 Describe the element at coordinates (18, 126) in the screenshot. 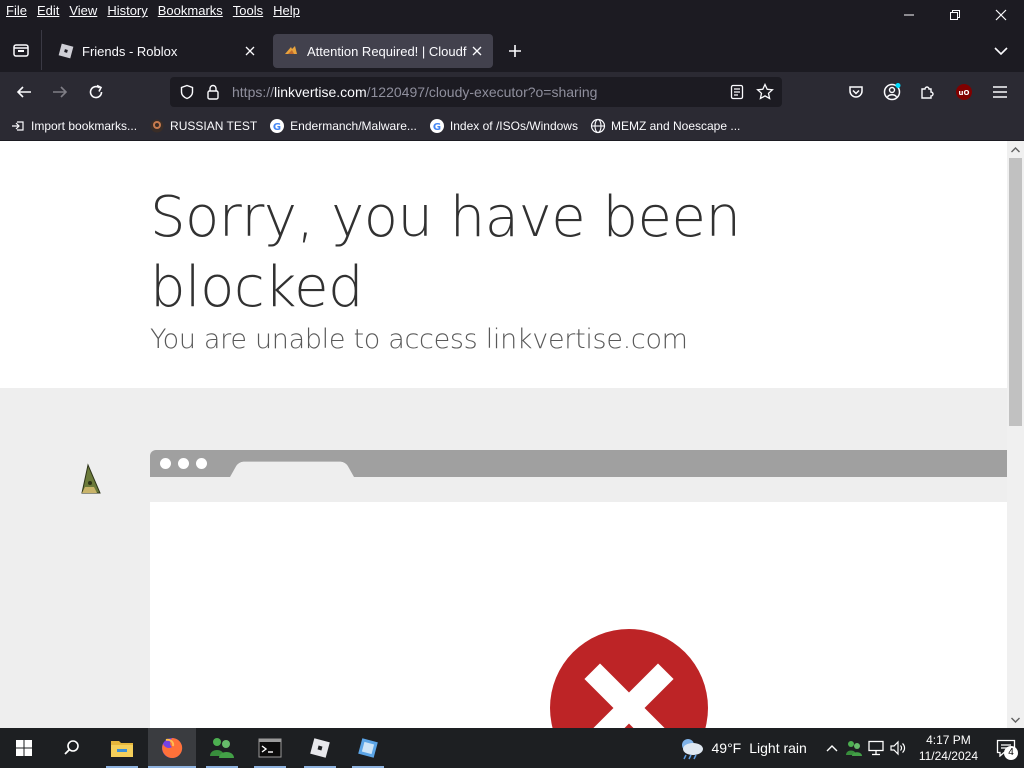

I see `import-icon` at that location.